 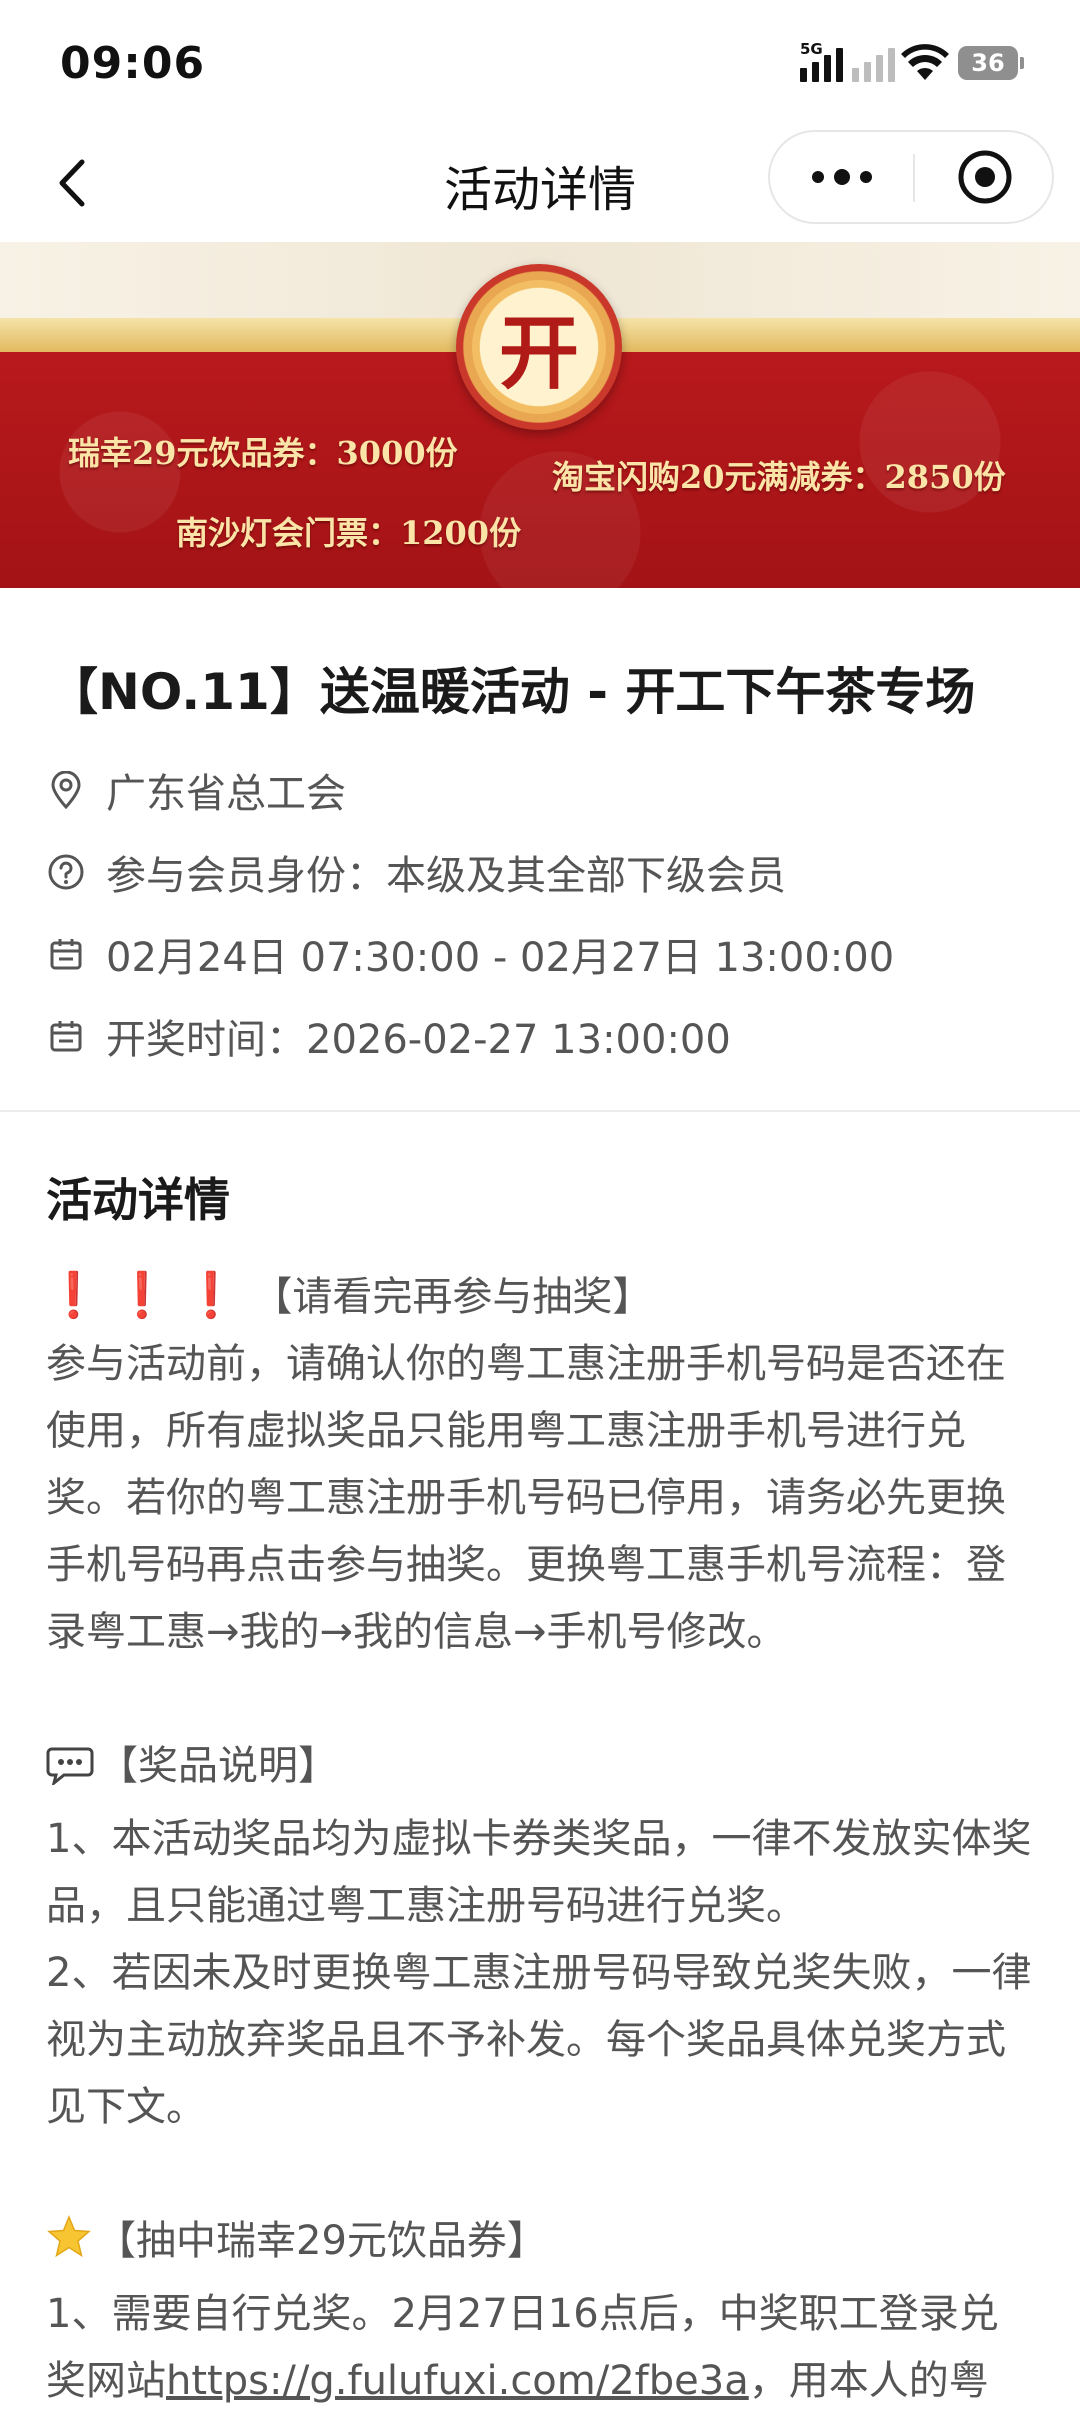 I want to click on more-button, so click(x=841, y=177).